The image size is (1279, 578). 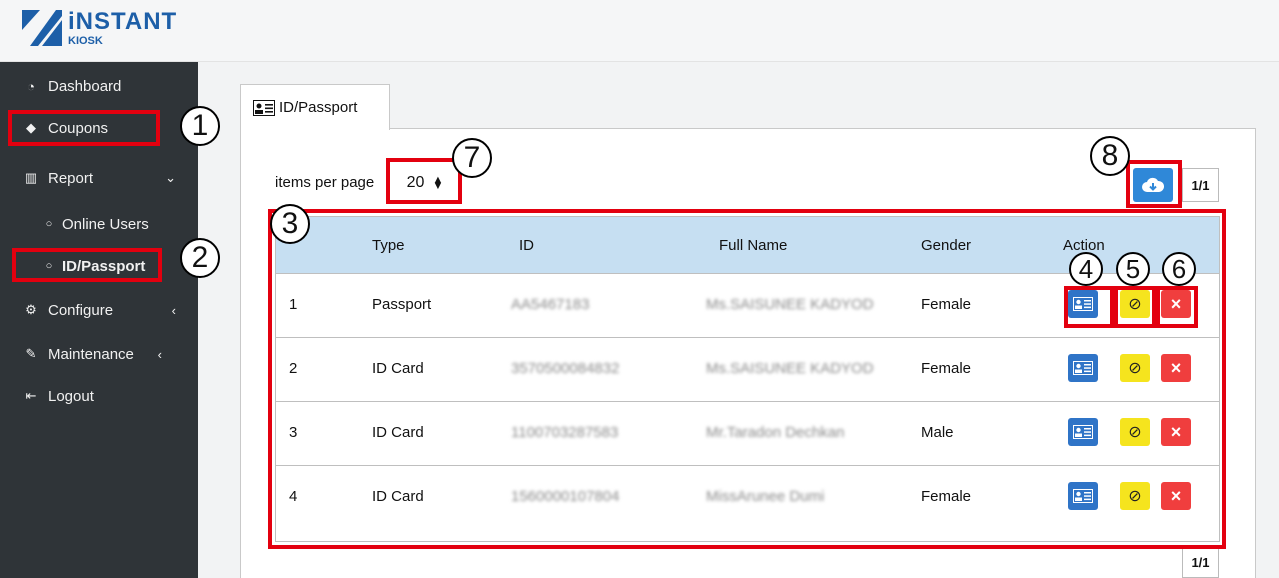 I want to click on items-per-page-label: items per page, so click(x=325, y=182).